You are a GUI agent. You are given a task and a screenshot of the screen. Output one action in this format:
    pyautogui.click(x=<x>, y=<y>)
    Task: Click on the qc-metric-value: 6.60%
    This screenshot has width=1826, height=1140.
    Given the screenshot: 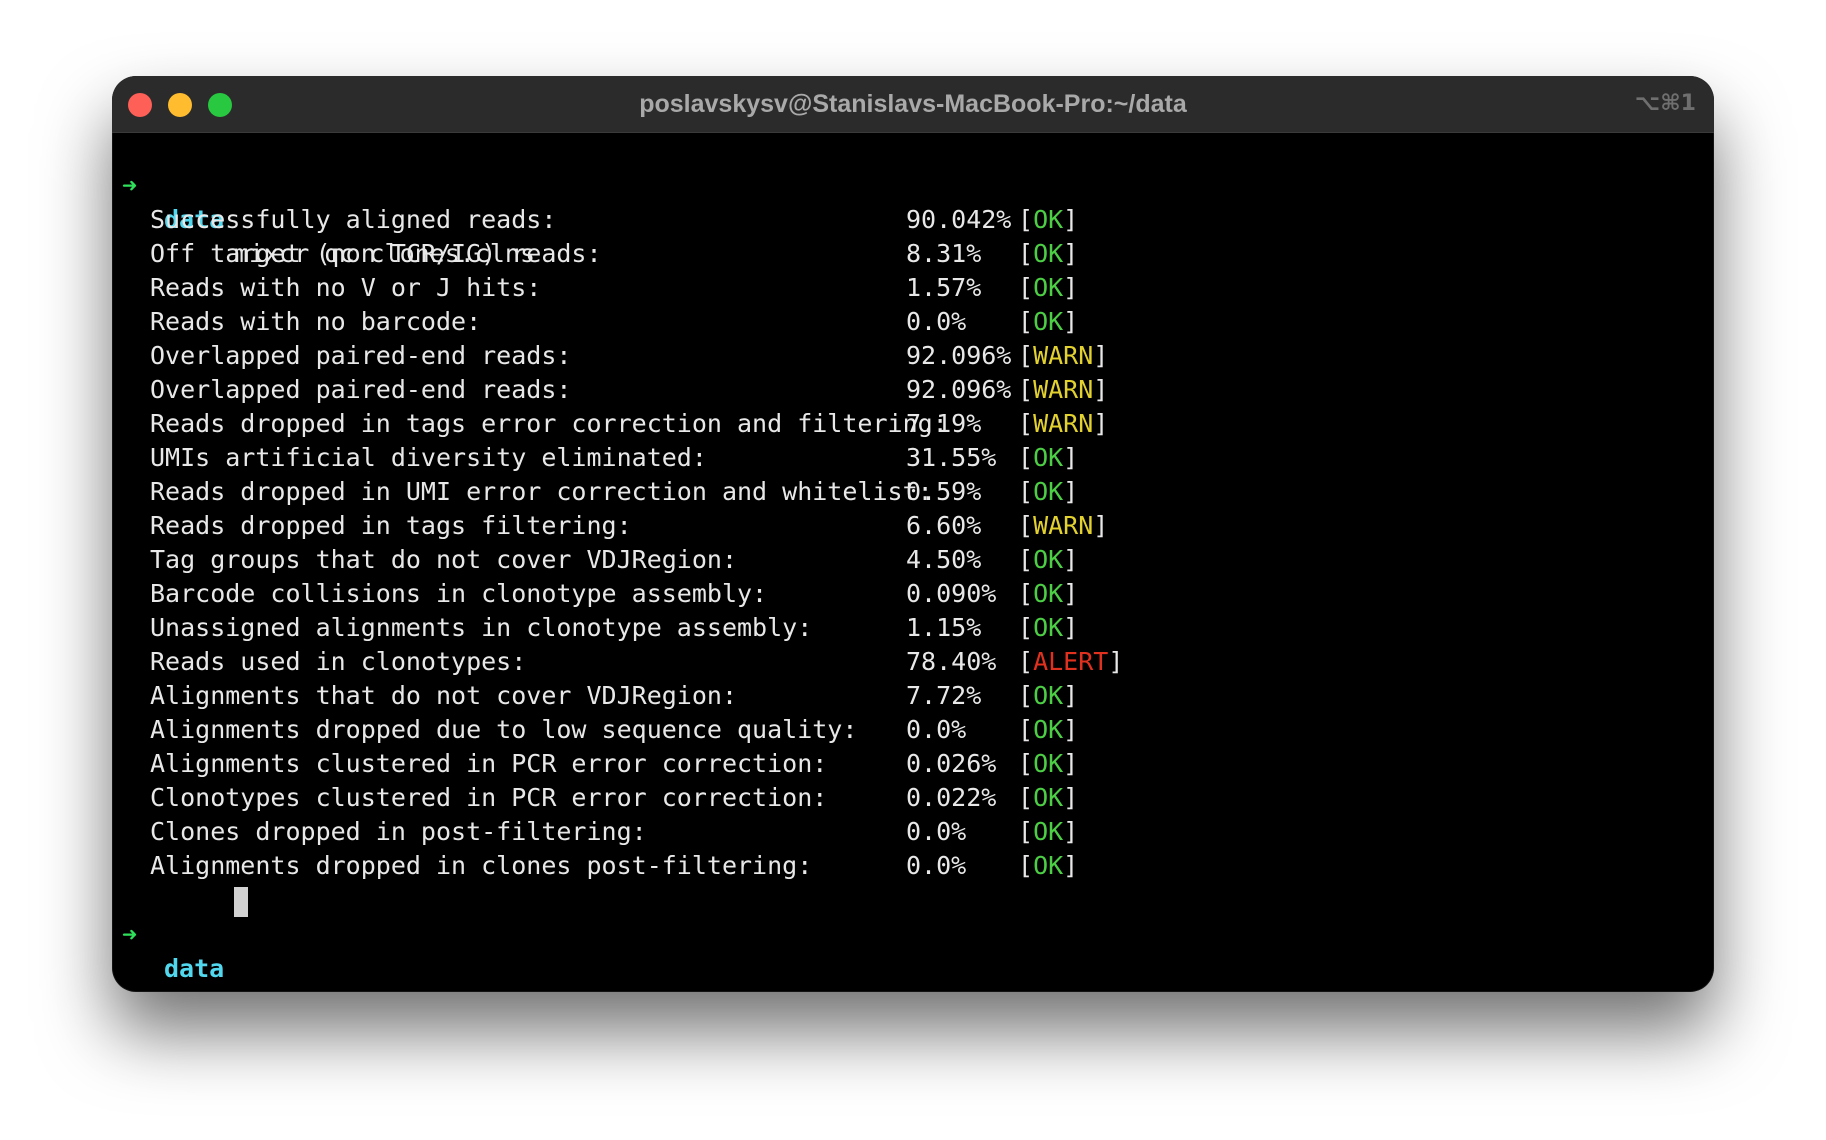 What is the action you would take?
    pyautogui.click(x=944, y=525)
    